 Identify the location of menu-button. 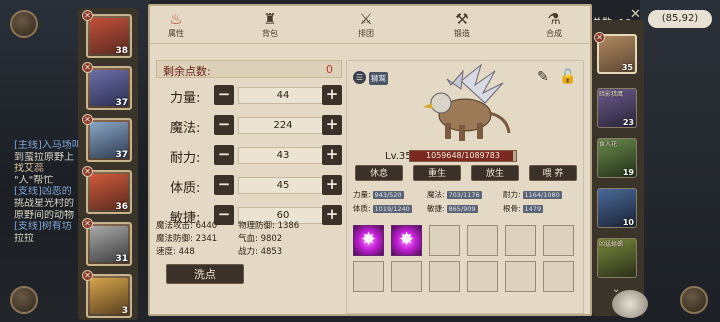
(24, 300).